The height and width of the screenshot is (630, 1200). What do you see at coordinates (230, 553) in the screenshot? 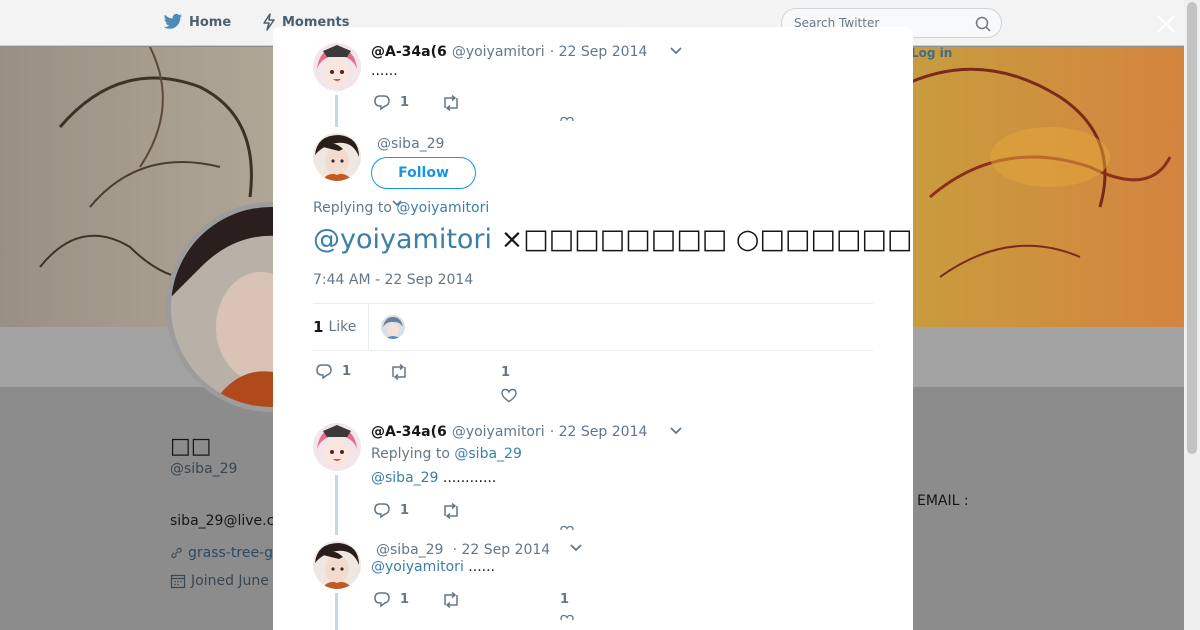
I see `profile-website-text: grass-tree-g` at bounding box center [230, 553].